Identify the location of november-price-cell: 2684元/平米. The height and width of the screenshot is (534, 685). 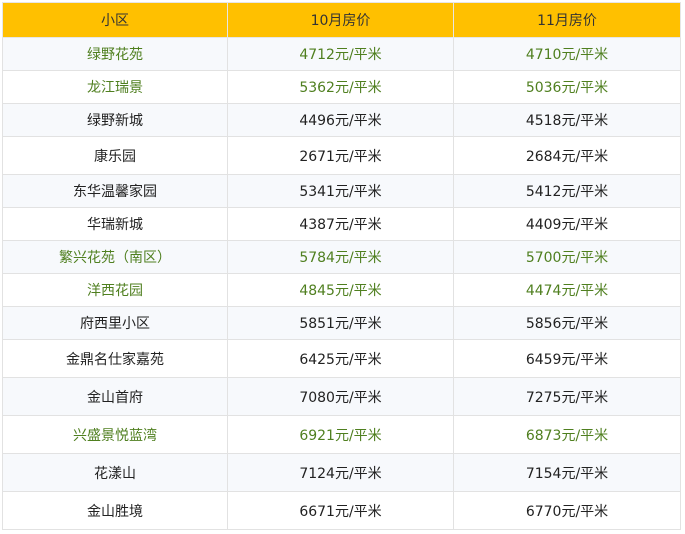
(567, 155).